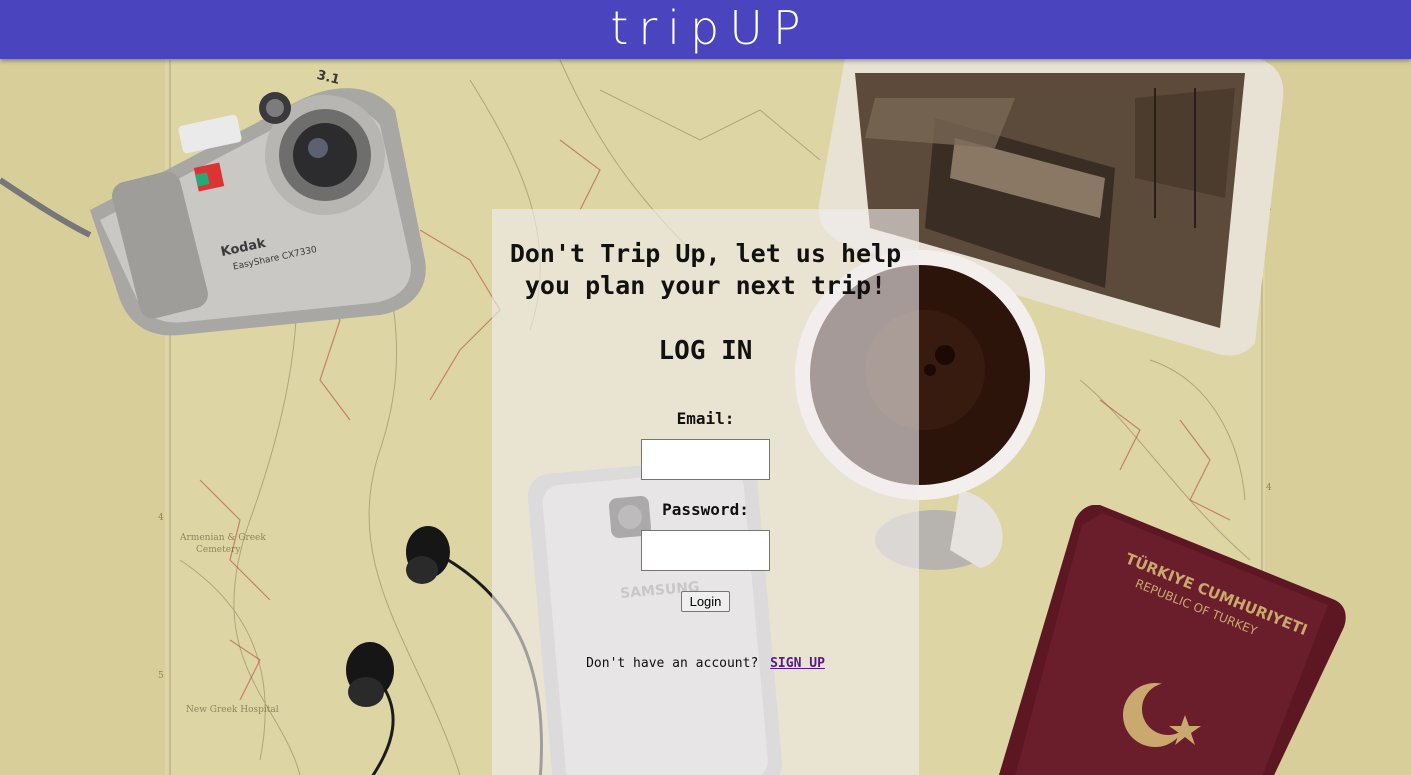  What do you see at coordinates (1172, 640) in the screenshot?
I see `passport-image: TÜRKIYE CUMHURIYETI REPUBLIC OF TURKEY` at bounding box center [1172, 640].